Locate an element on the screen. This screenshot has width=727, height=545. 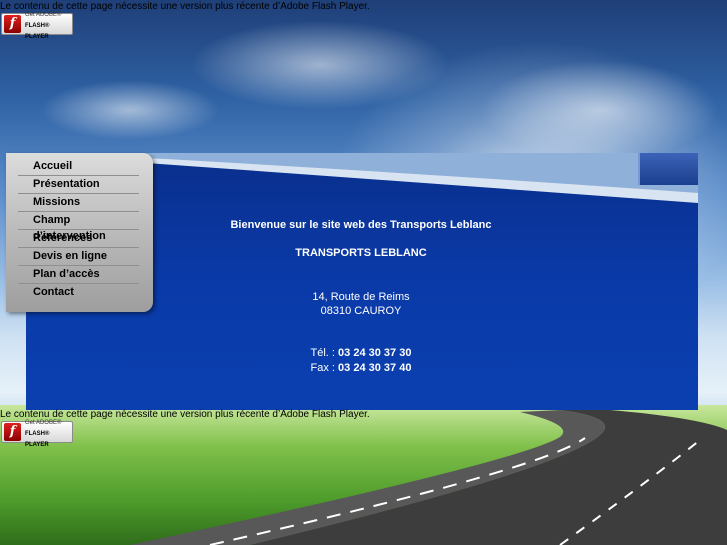
address-line1: 14, Route de Reims is located at coordinates (361, 297).